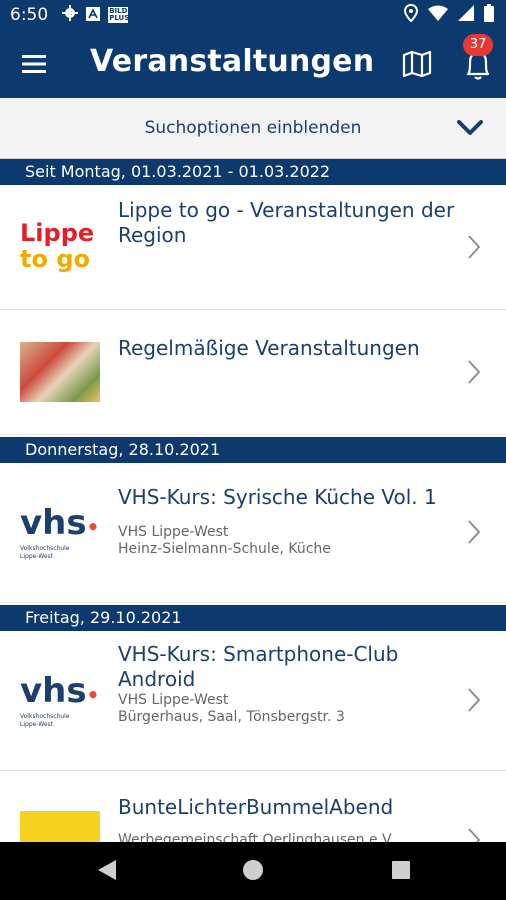 The width and height of the screenshot is (506, 900). What do you see at coordinates (232, 61) in the screenshot?
I see `page-title: Veranstaltungen` at bounding box center [232, 61].